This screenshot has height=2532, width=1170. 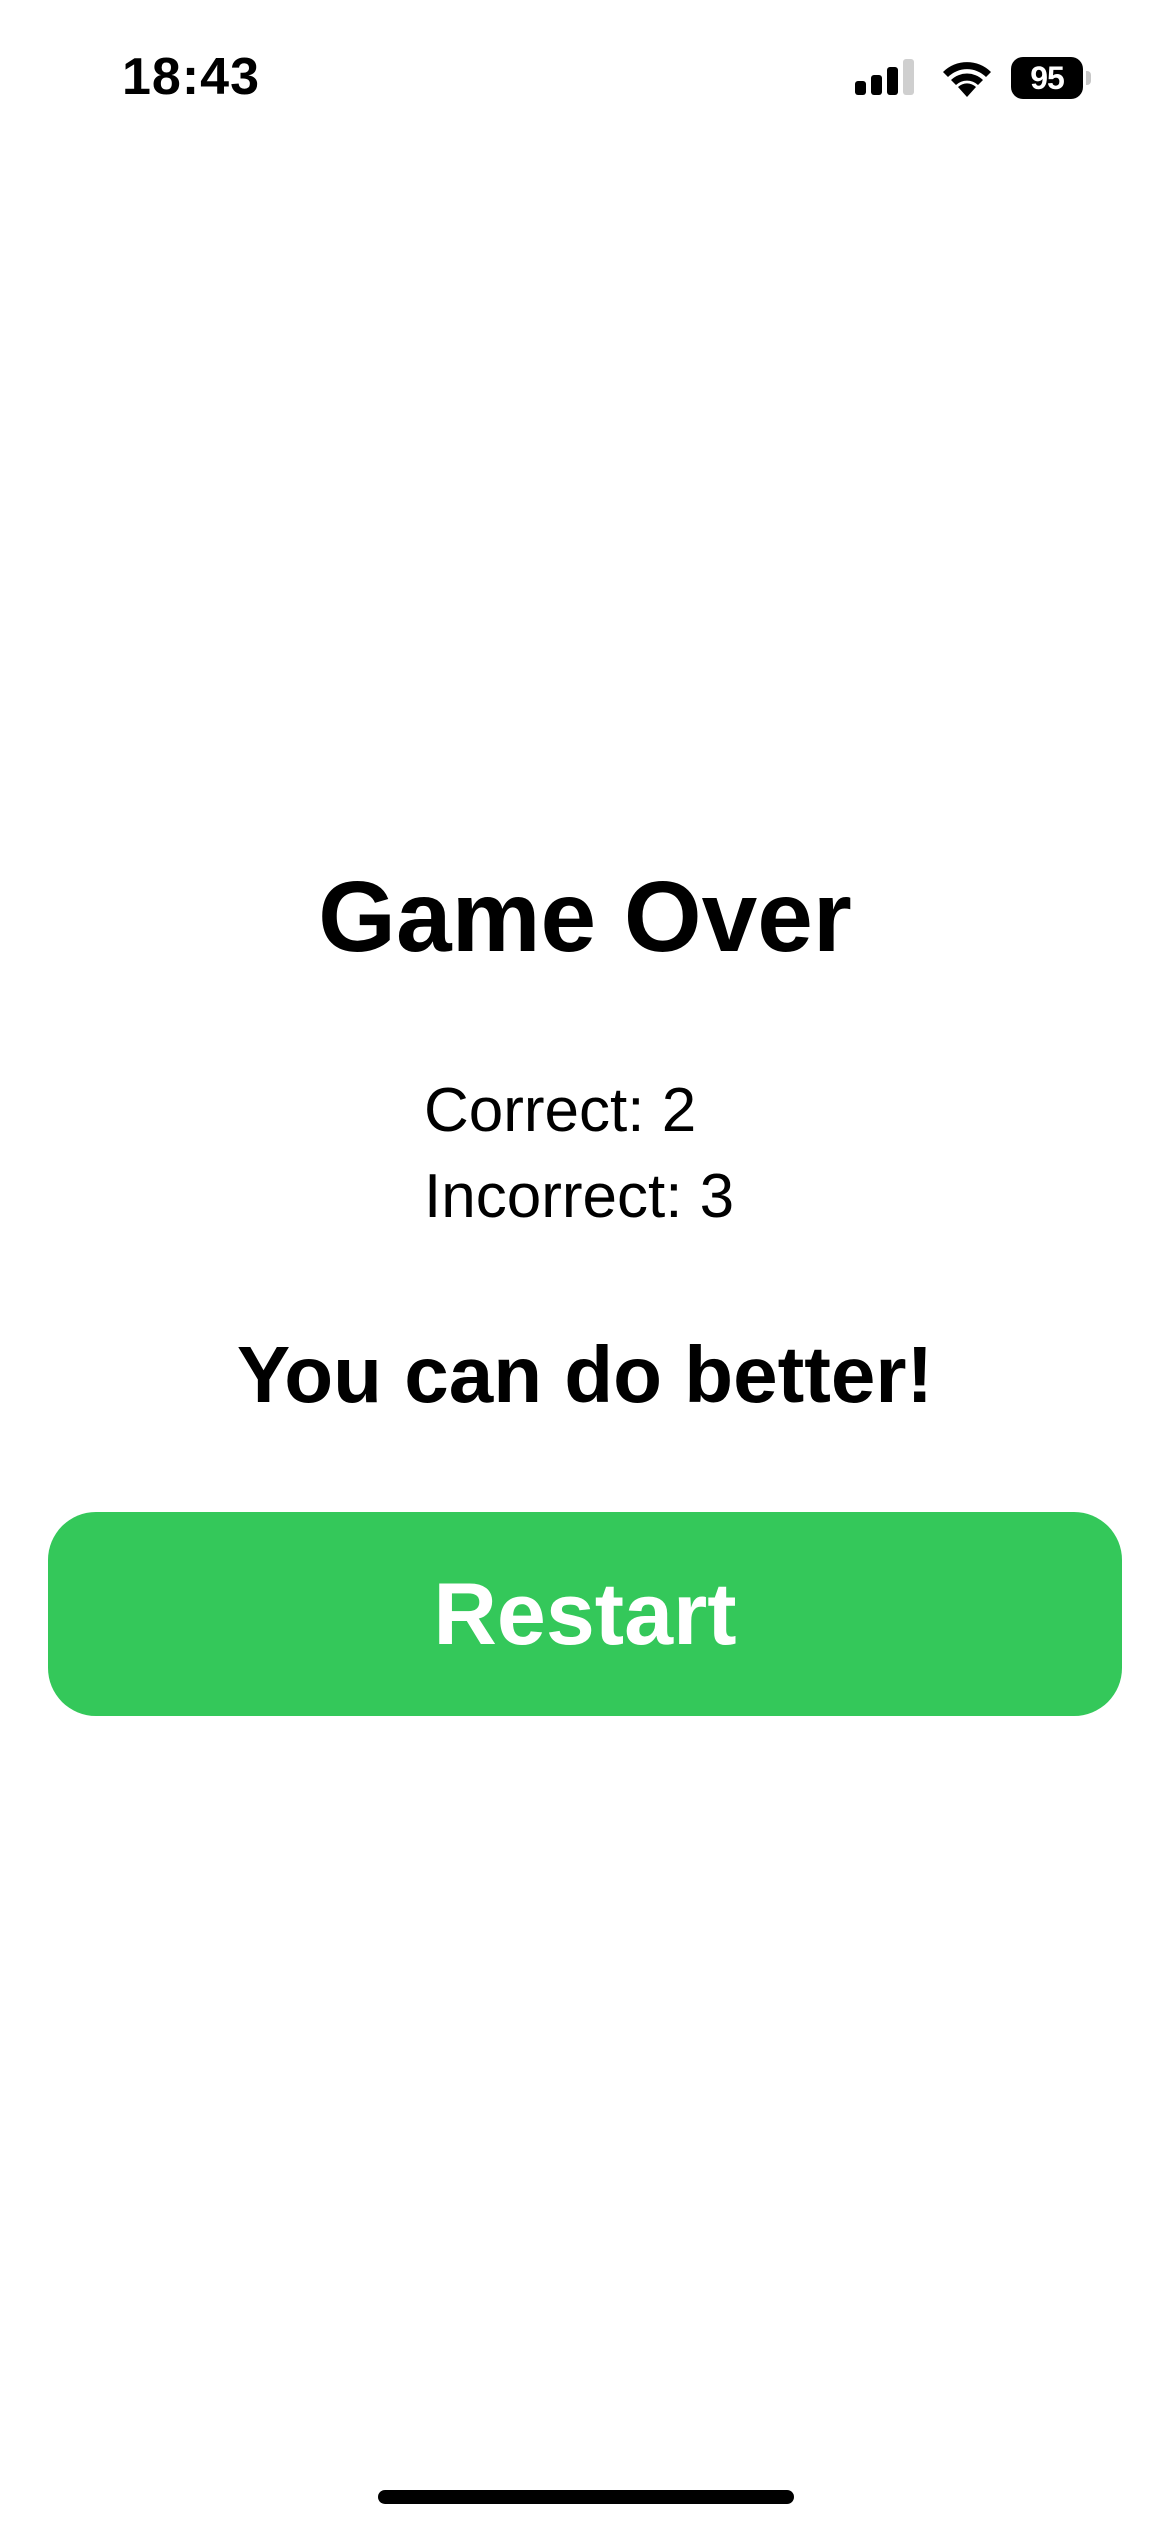 What do you see at coordinates (1088, 78) in the screenshot?
I see `battery-cap` at bounding box center [1088, 78].